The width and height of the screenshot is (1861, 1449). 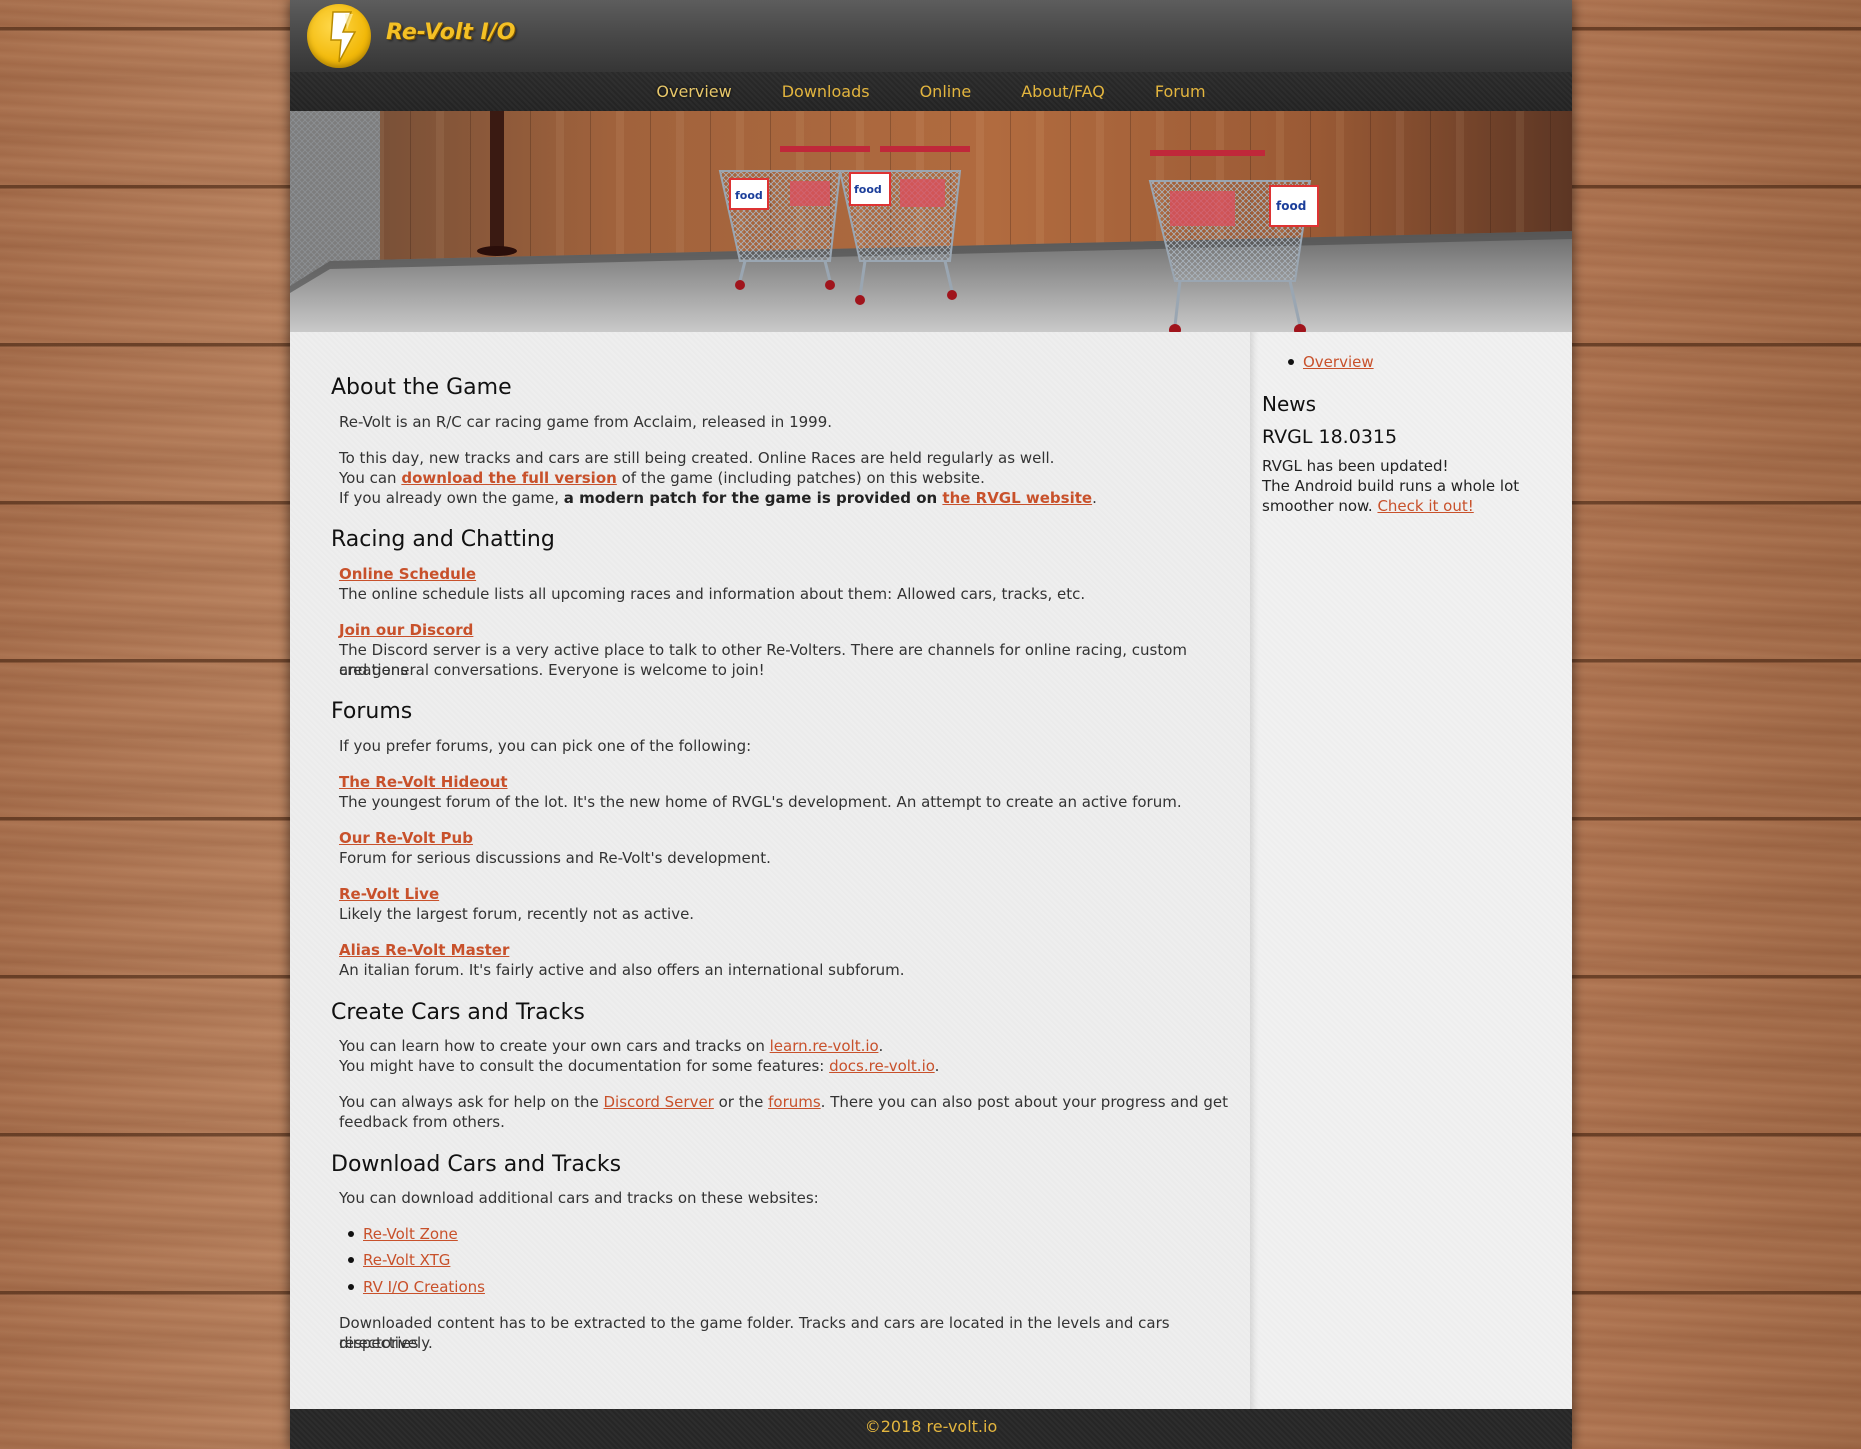 I want to click on toc-item: Overview, so click(x=1338, y=362).